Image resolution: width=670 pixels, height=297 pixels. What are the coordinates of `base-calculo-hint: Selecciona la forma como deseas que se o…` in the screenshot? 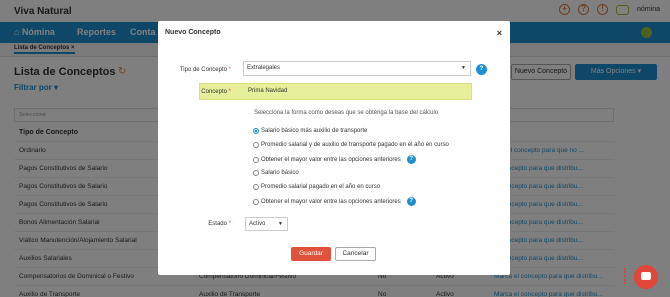 It's located at (346, 113).